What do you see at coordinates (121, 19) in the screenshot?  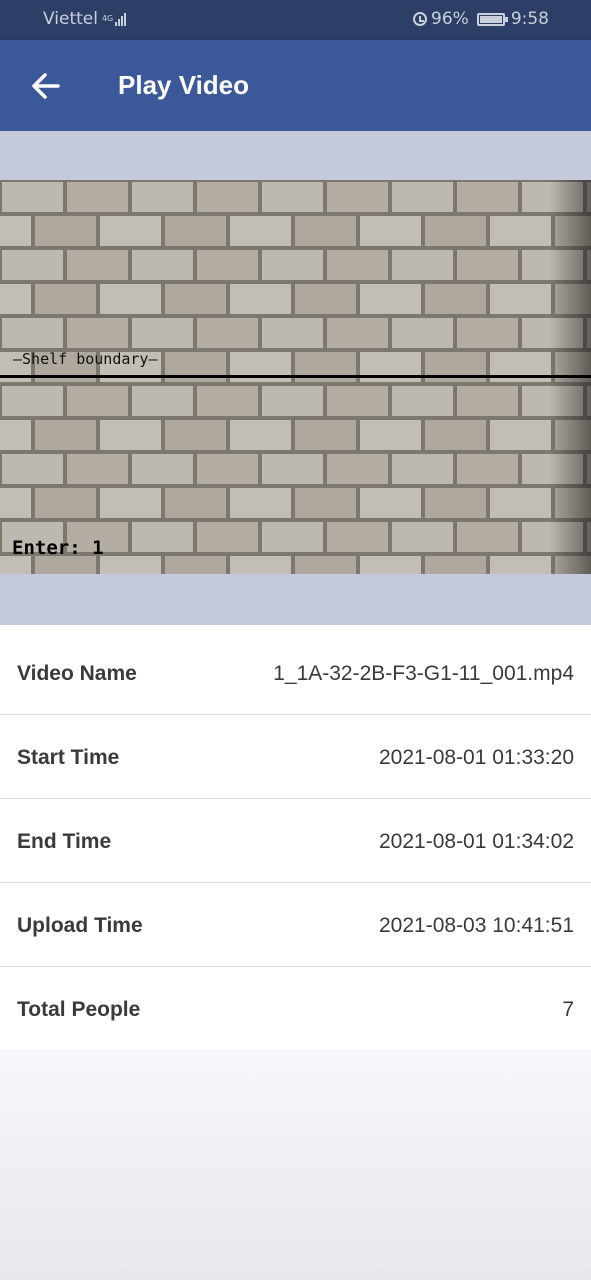 I see `signal-icon` at bounding box center [121, 19].